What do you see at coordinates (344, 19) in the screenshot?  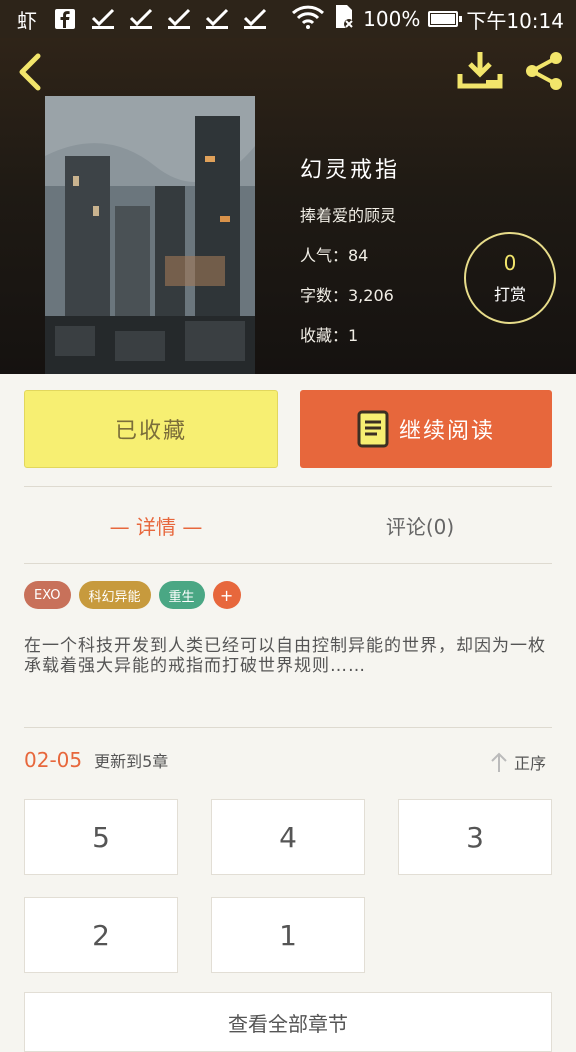 I see `sd-card-icon` at bounding box center [344, 19].